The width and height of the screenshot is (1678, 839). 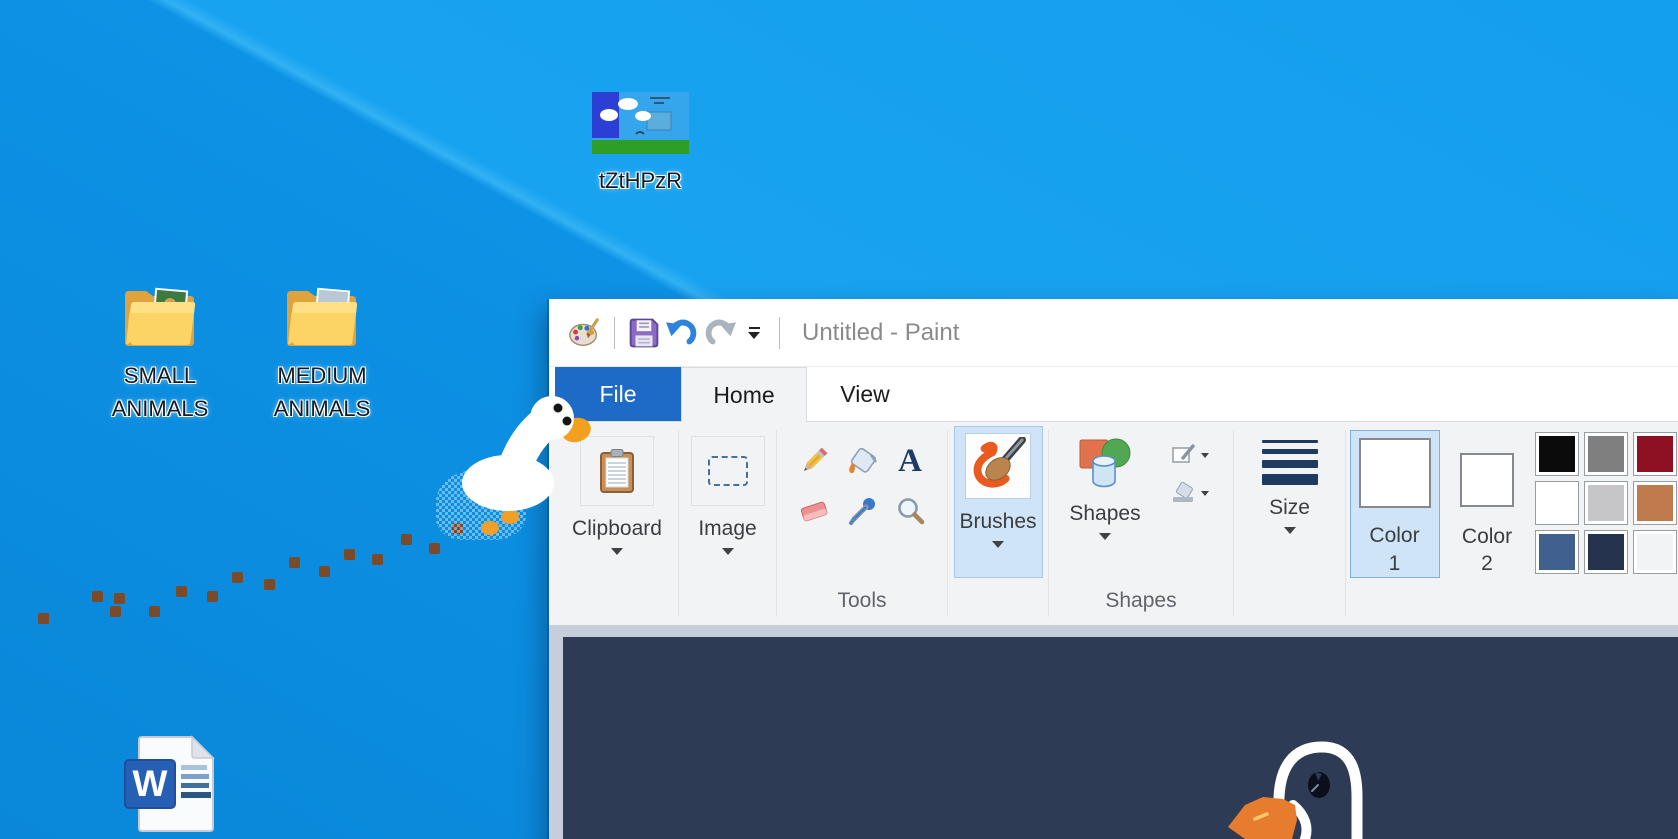 I want to click on eyedropper-icon, so click(x=862, y=511).